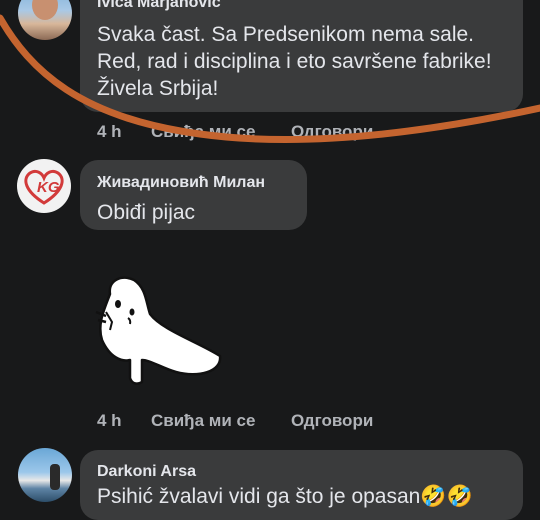 The height and width of the screenshot is (520, 540). I want to click on avatar-kg: KG, so click(44, 186).